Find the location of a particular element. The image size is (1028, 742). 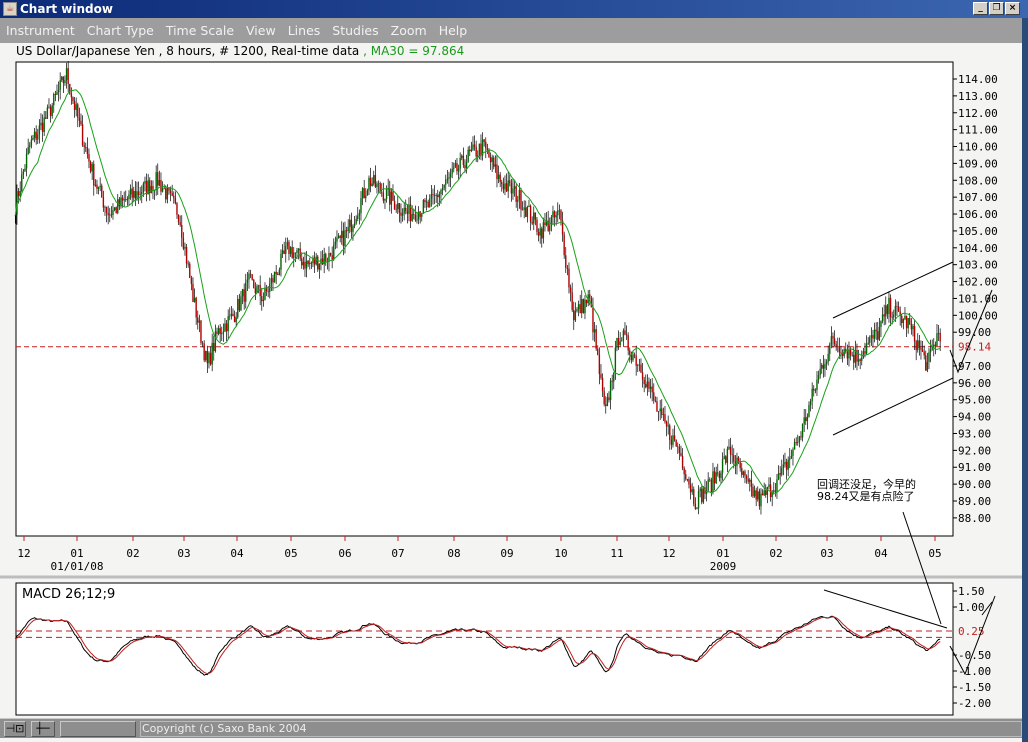

price-tick-label: 100.00 is located at coordinates (978, 315).